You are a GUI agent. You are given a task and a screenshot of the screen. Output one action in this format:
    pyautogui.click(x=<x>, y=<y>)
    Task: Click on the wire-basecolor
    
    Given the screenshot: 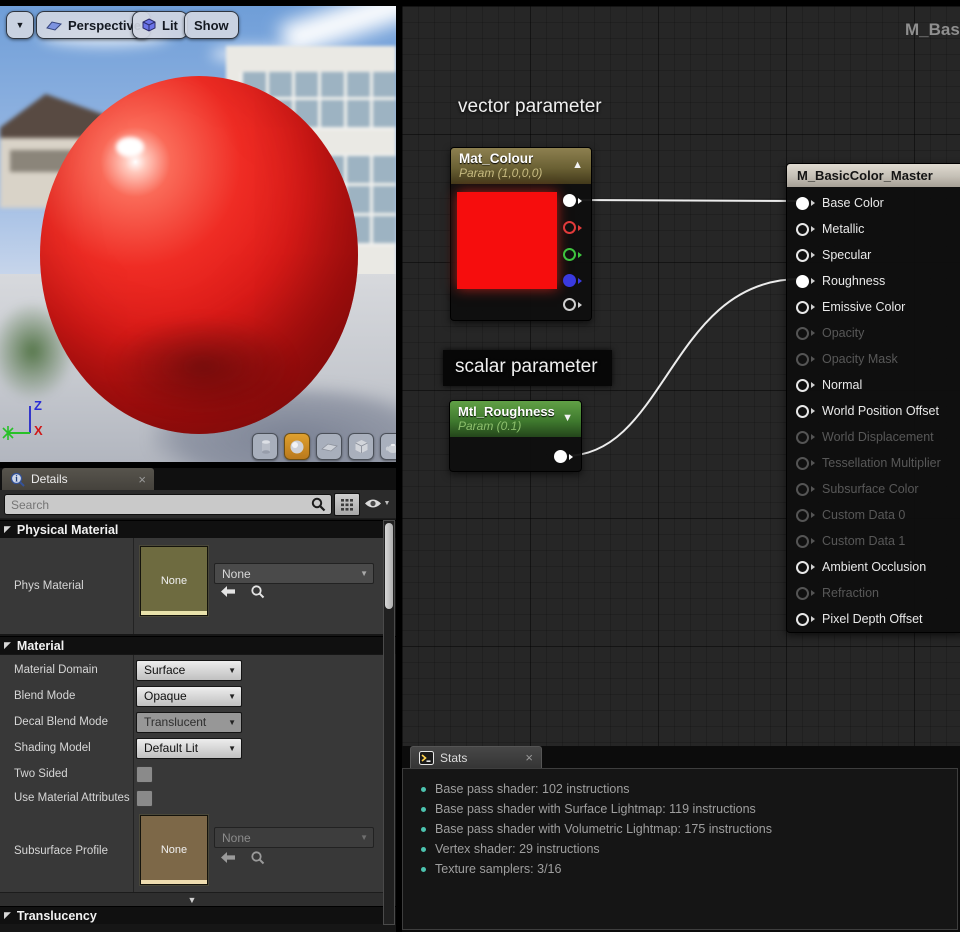 What is the action you would take?
    pyautogui.click(x=687, y=200)
    